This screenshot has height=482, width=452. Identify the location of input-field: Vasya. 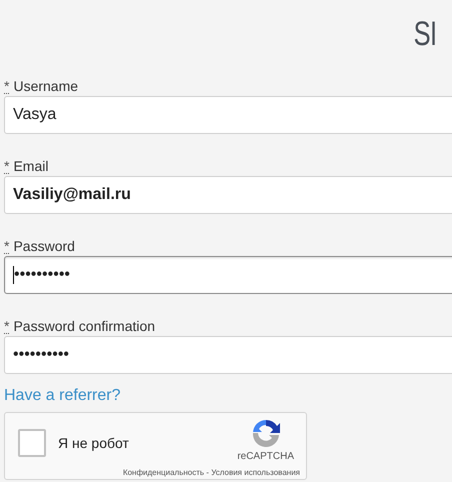
(228, 115).